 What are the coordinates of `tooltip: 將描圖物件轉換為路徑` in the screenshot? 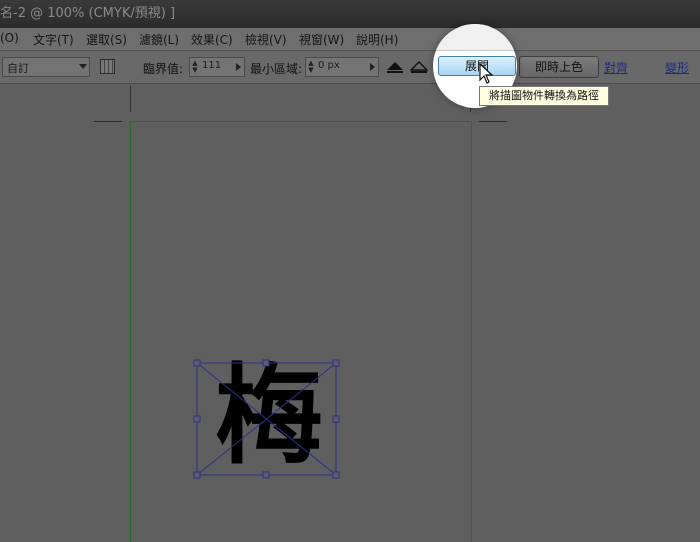 It's located at (544, 96).